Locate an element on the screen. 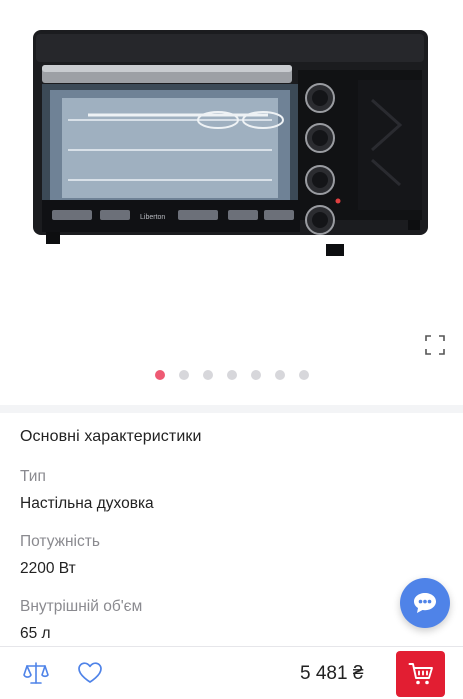 The width and height of the screenshot is (463, 699). wishlist-button is located at coordinates (90, 673).